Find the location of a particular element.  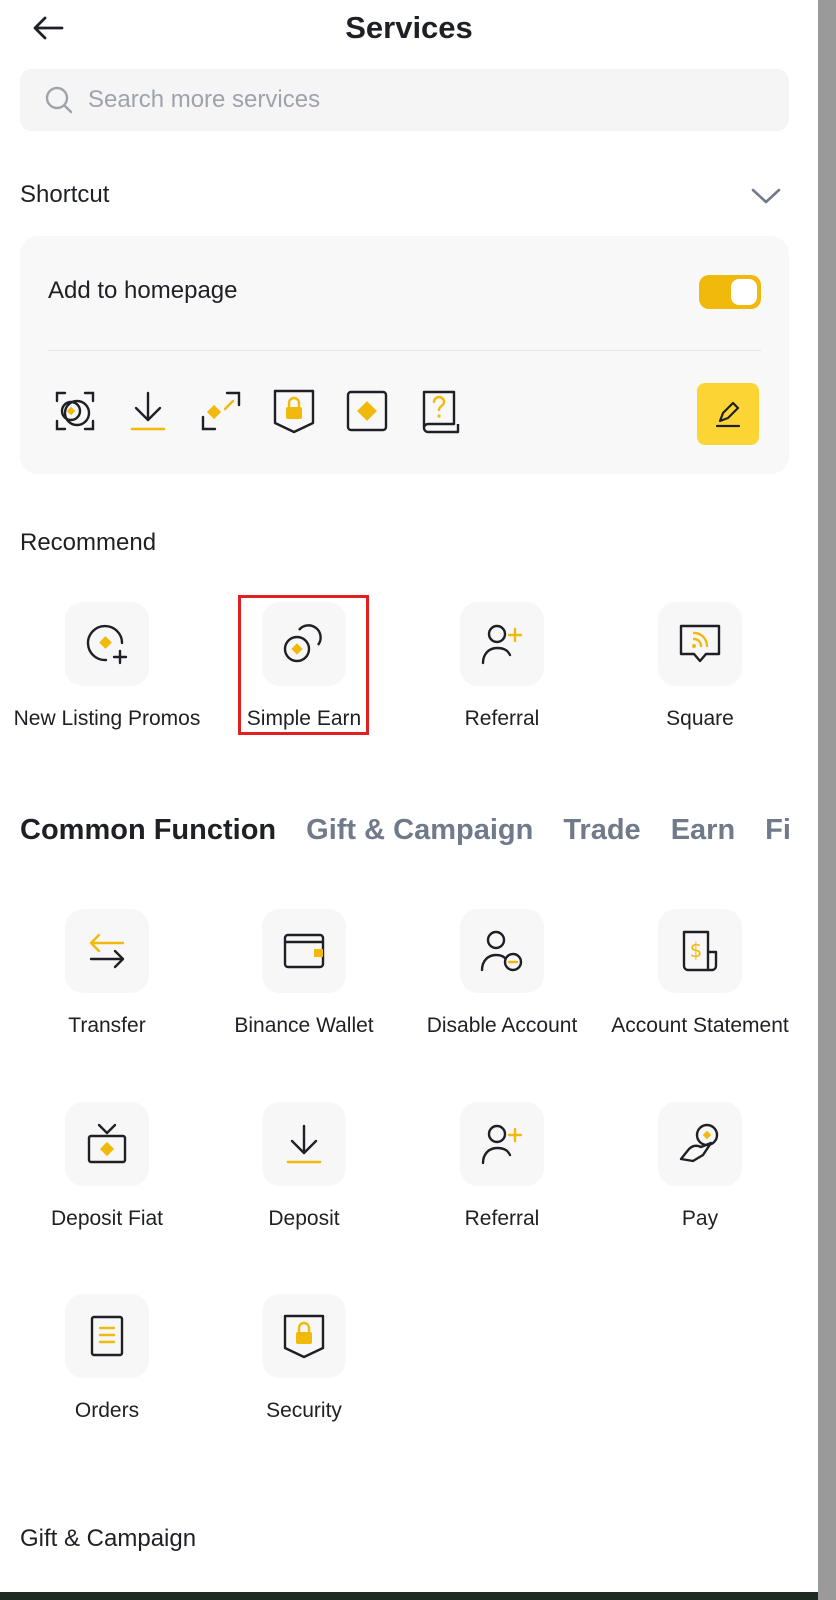

common-item-disable-account: Disable Account is located at coordinates (502, 975).